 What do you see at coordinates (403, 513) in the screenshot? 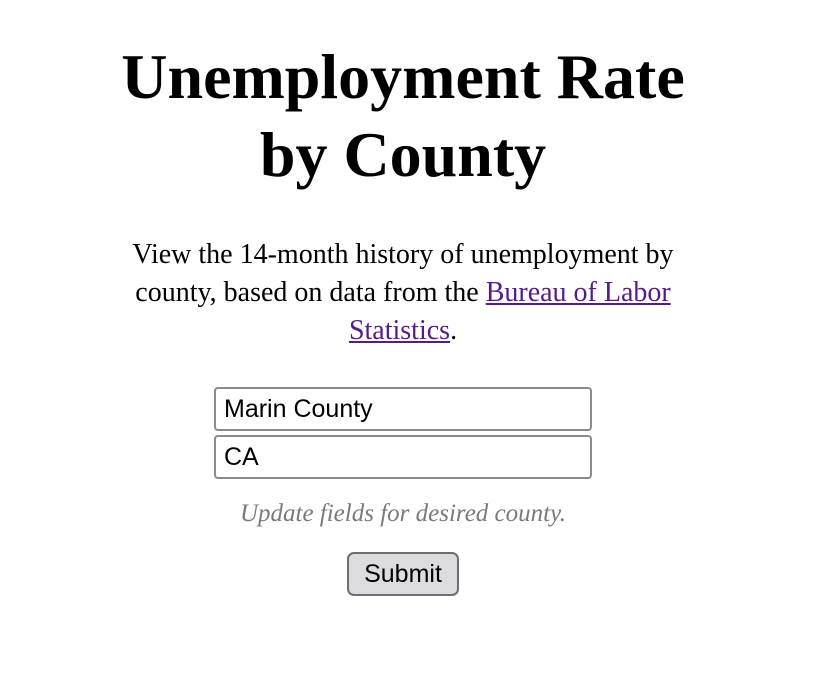
I see `form-hint: Update fields for desired county.` at bounding box center [403, 513].